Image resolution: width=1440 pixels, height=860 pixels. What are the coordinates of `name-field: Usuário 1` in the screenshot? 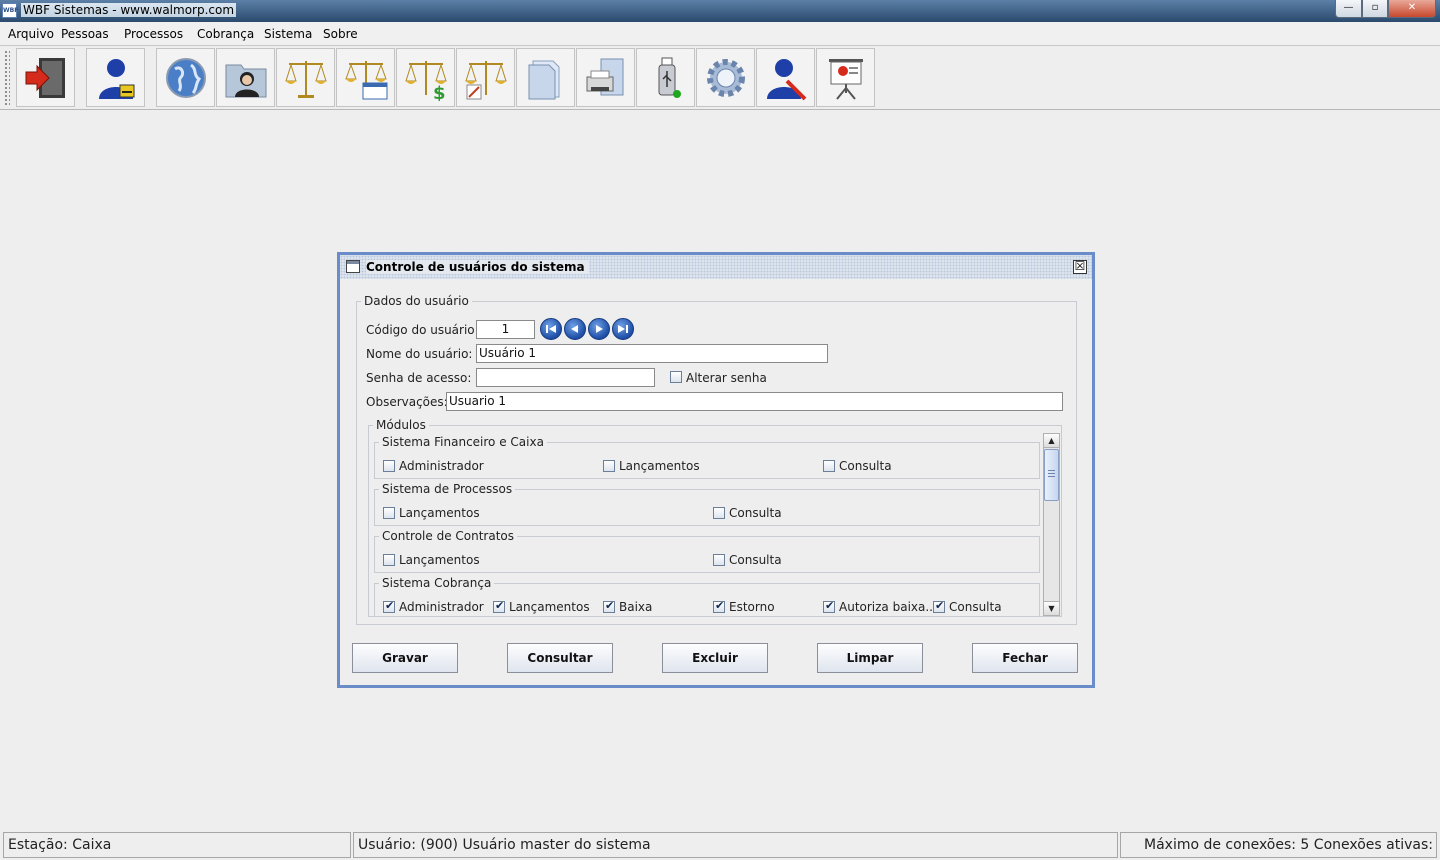 It's located at (652, 353).